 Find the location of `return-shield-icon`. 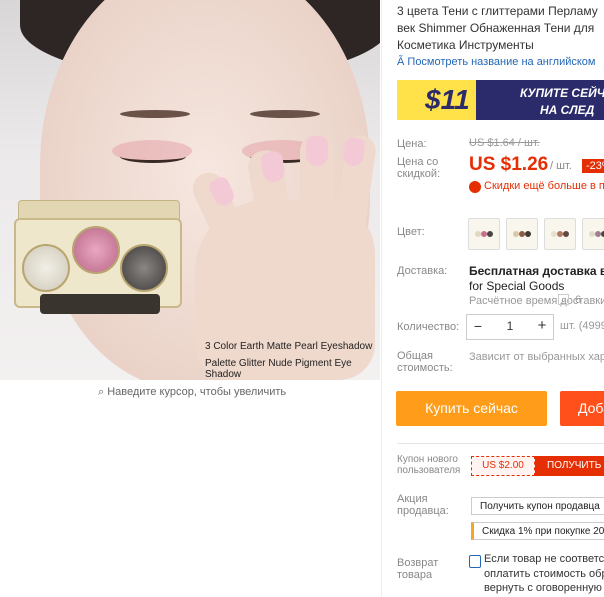

return-shield-icon is located at coordinates (475, 561).